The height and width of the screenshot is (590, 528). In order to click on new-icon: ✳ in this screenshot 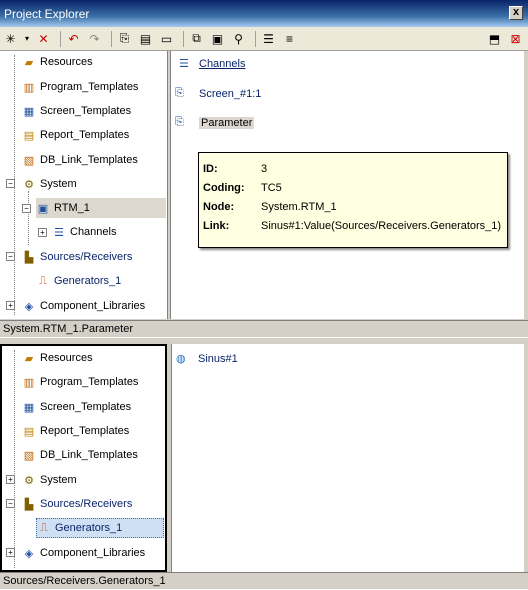, I will do `click(10, 38)`.